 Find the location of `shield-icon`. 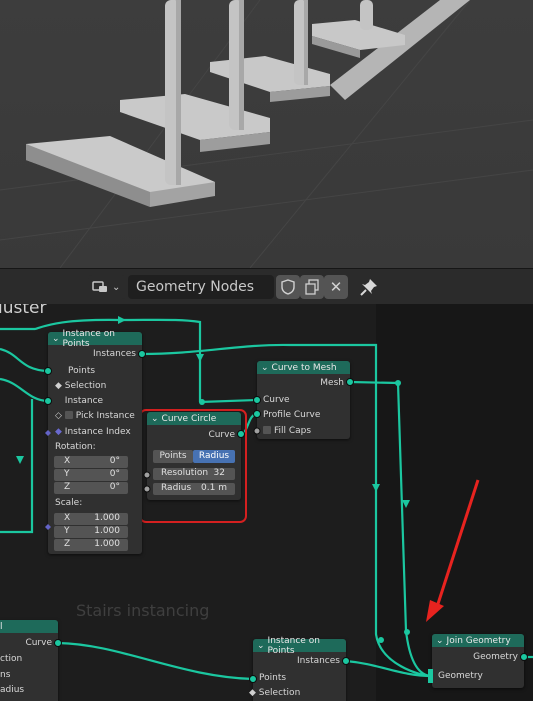

shield-icon is located at coordinates (288, 287).